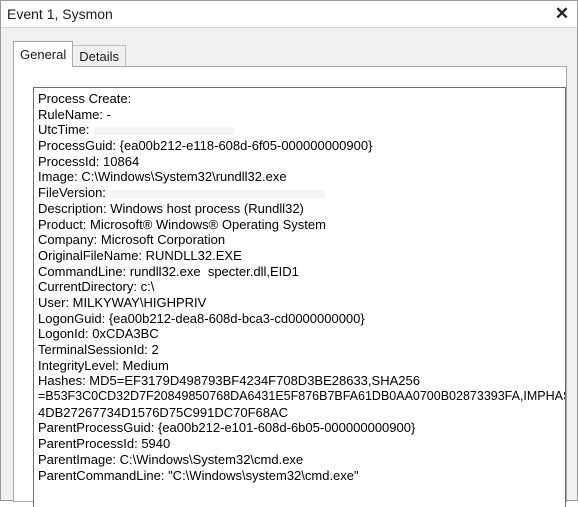 Image resolution: width=578 pixels, height=507 pixels. What do you see at coordinates (132, 240) in the screenshot?
I see `event-line-company: Company: Microsoft Corporation` at bounding box center [132, 240].